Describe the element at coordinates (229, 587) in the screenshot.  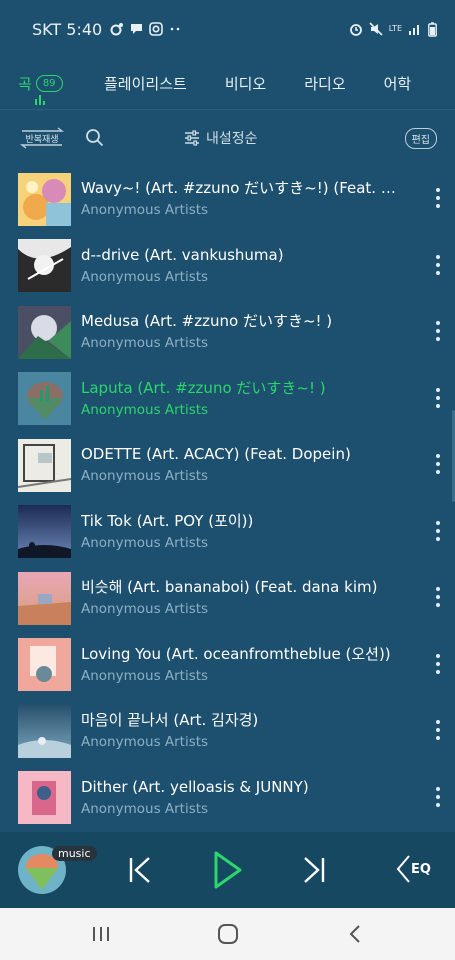
I see `song-title: 비슷해 (Art. bananaboi) (Feat. dana kim)` at that location.